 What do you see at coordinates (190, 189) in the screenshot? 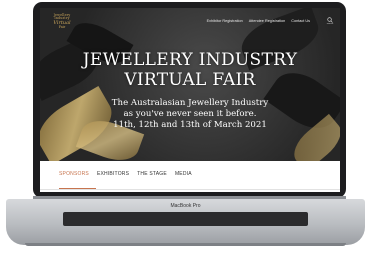
I see `tab-divider` at bounding box center [190, 189].